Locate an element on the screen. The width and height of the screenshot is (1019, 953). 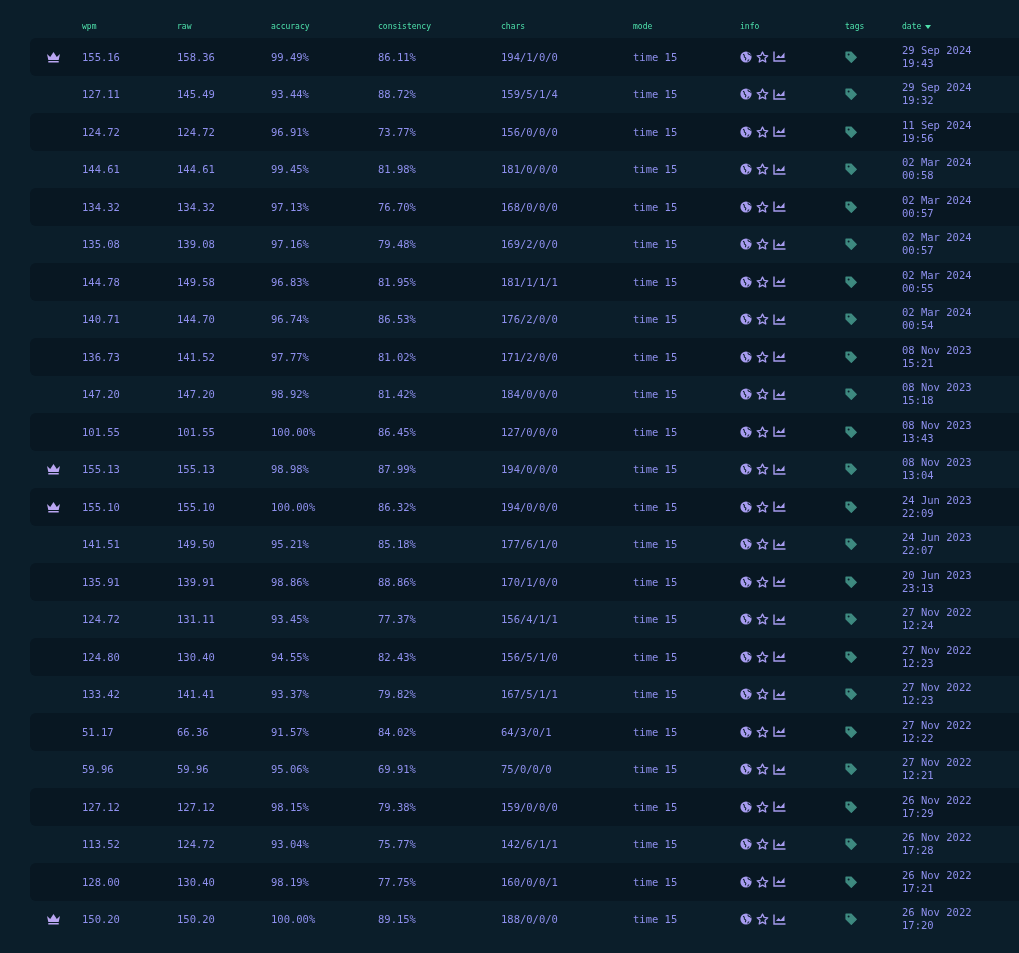
column-header: raw is located at coordinates (184, 26).